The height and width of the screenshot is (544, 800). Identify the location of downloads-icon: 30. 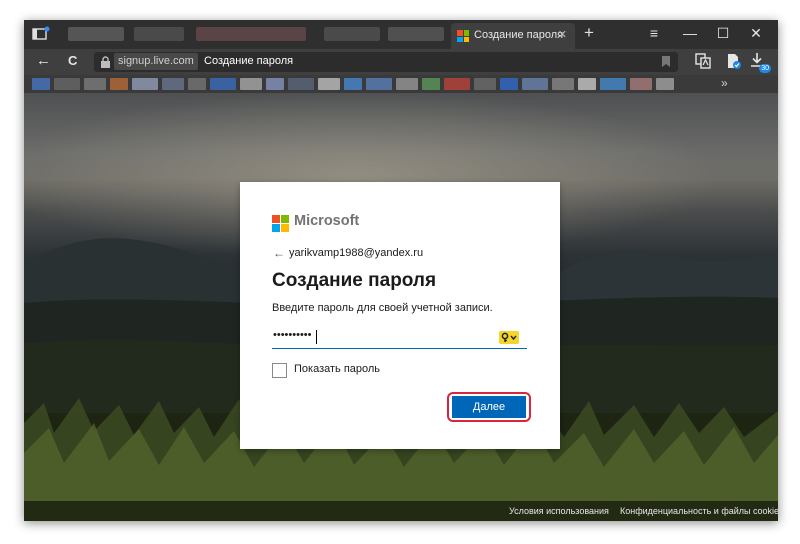
(759, 62).